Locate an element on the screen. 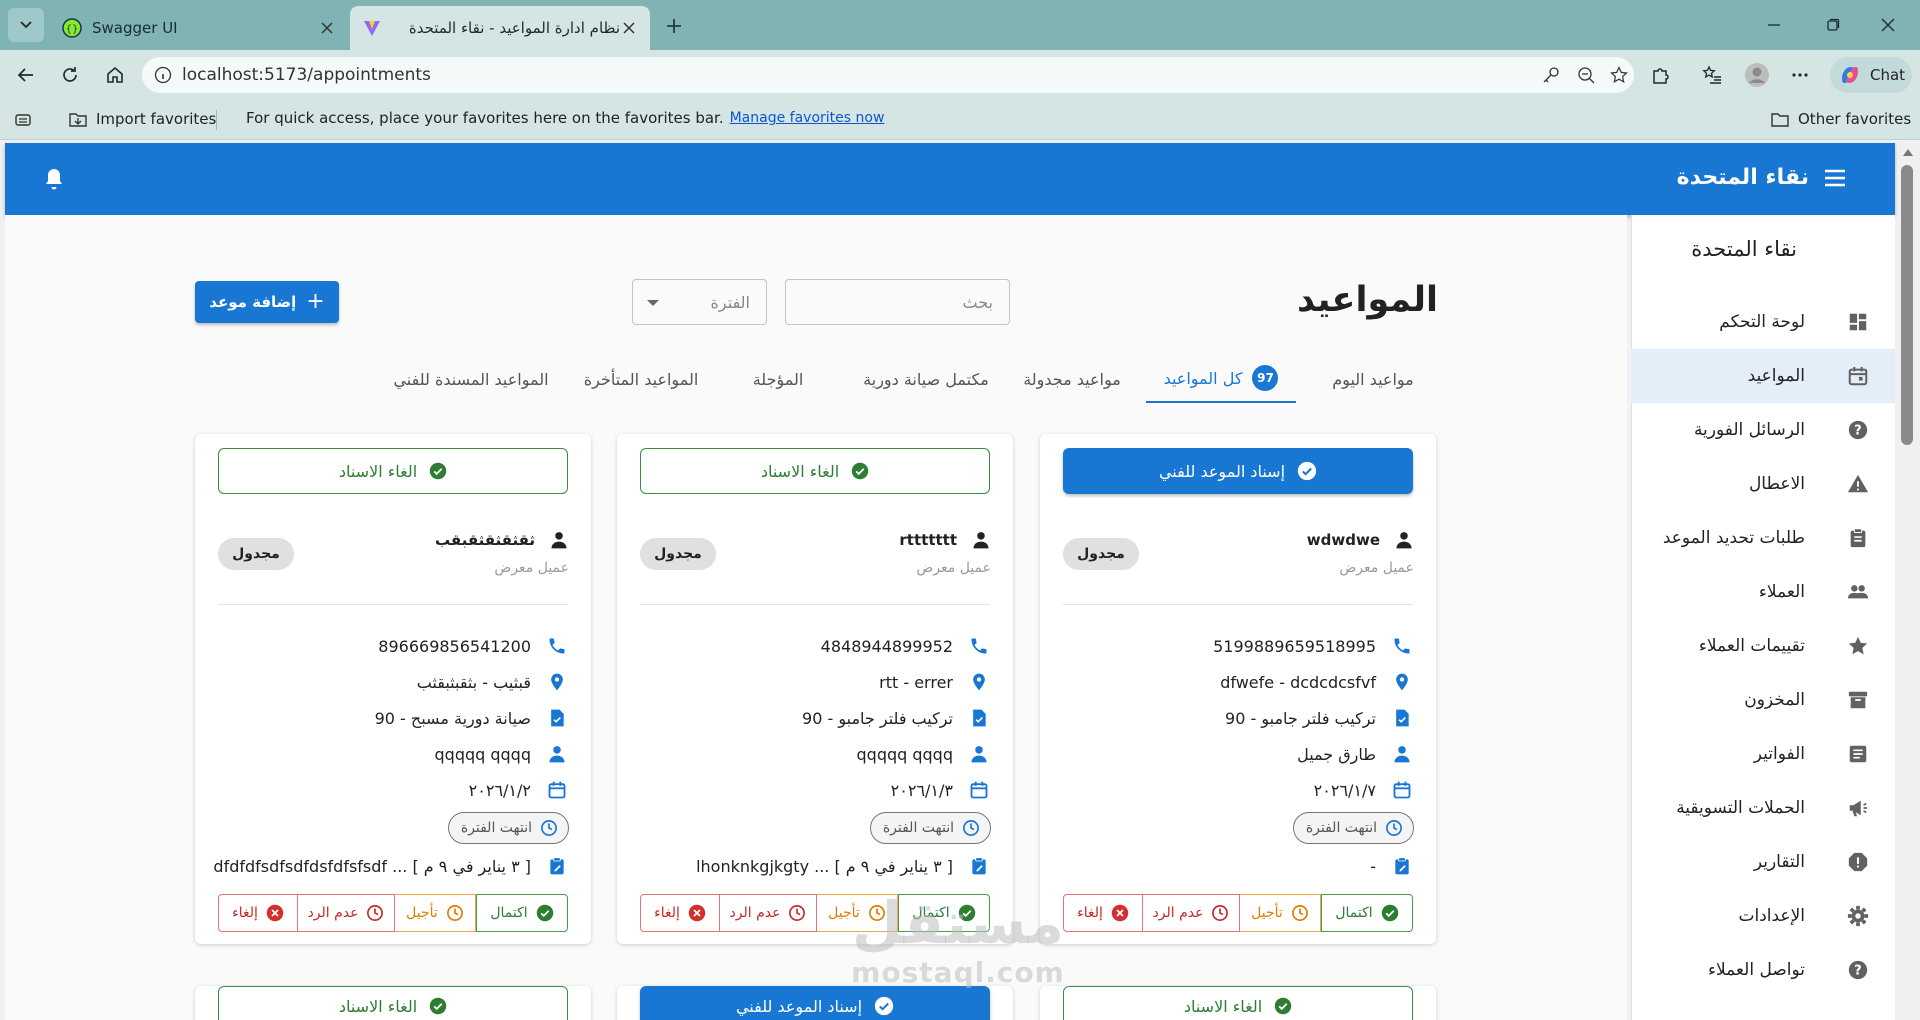 This screenshot has height=1020, width=1920. import-favorites-button: Import favorites is located at coordinates (142, 119).